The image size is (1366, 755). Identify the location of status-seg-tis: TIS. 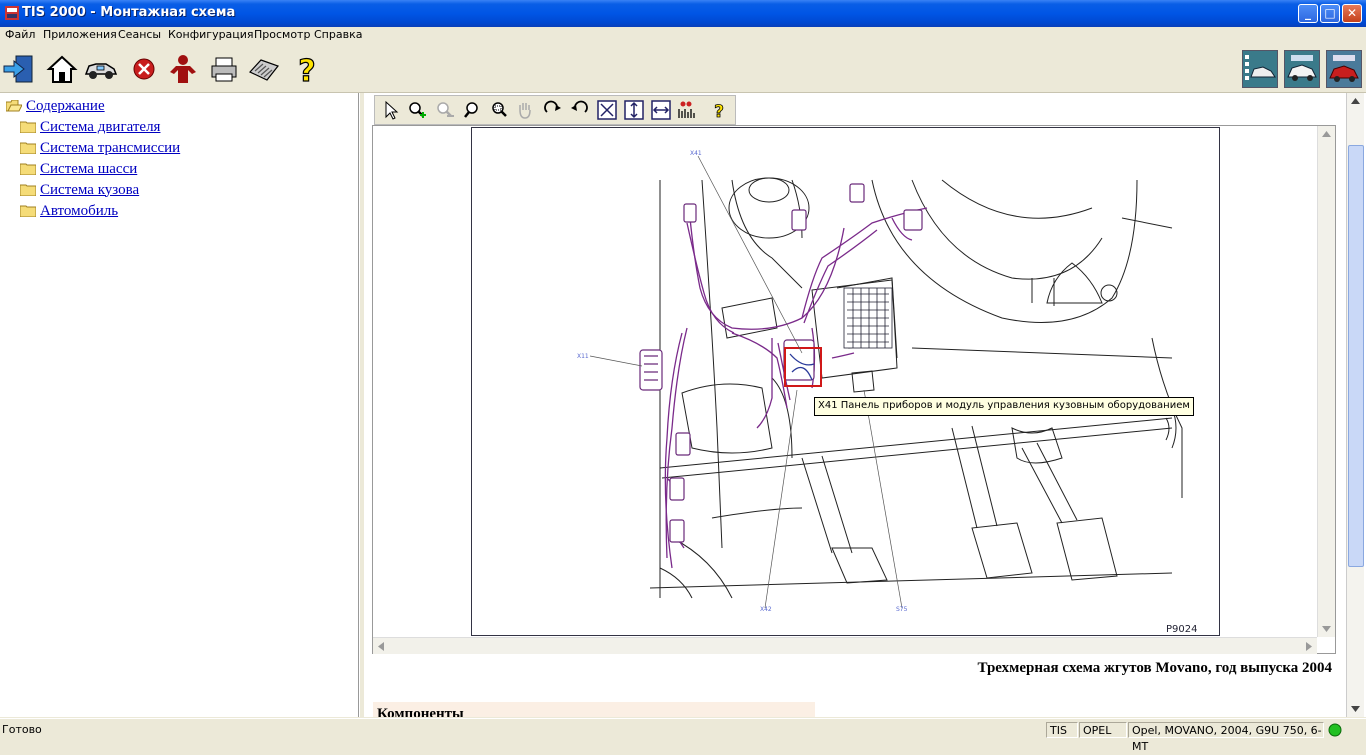
(1062, 730).